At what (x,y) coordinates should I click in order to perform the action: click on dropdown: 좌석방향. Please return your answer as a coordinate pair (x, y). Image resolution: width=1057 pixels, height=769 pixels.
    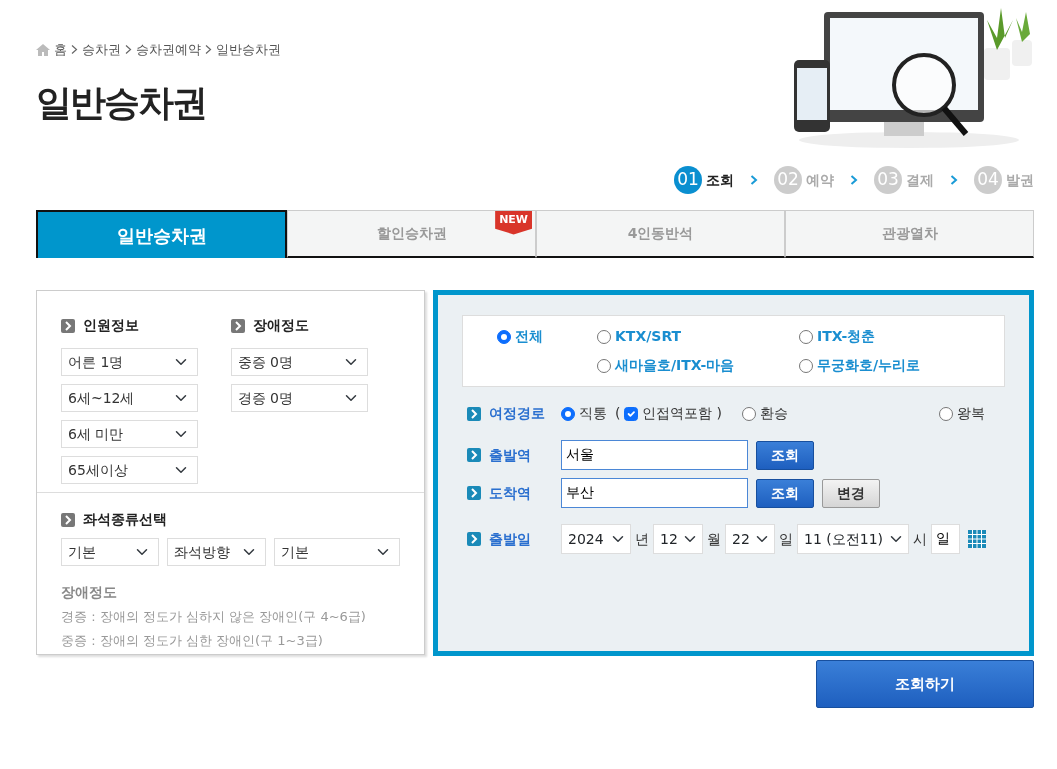
    Looking at the image, I should click on (216, 552).